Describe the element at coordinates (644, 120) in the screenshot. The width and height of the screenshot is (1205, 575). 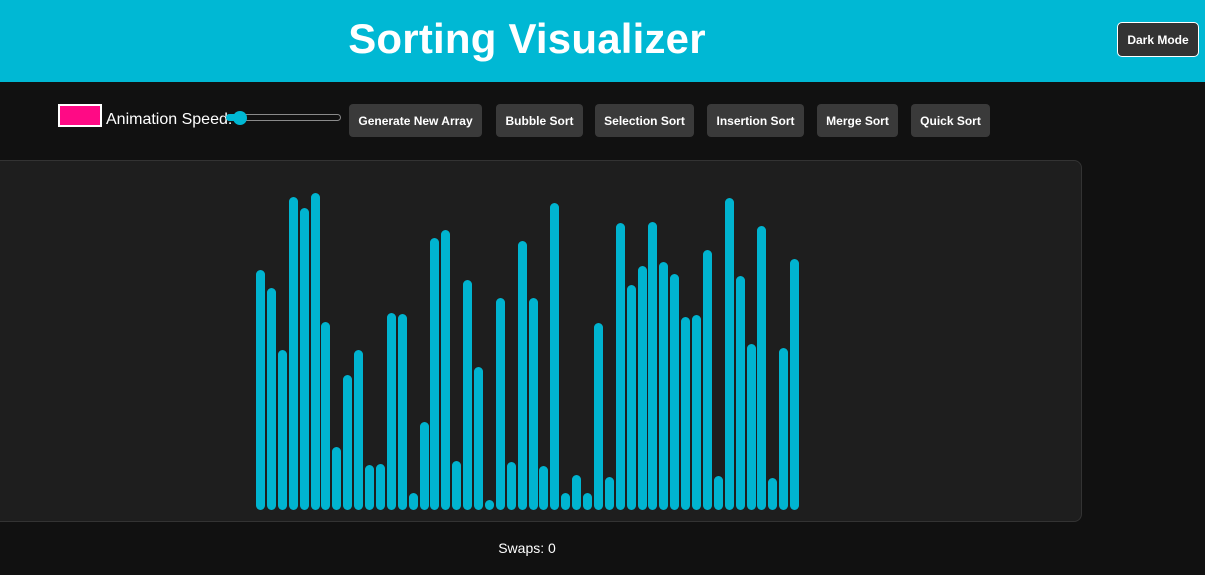
I see `selection-sort-button: Selection Sort` at that location.